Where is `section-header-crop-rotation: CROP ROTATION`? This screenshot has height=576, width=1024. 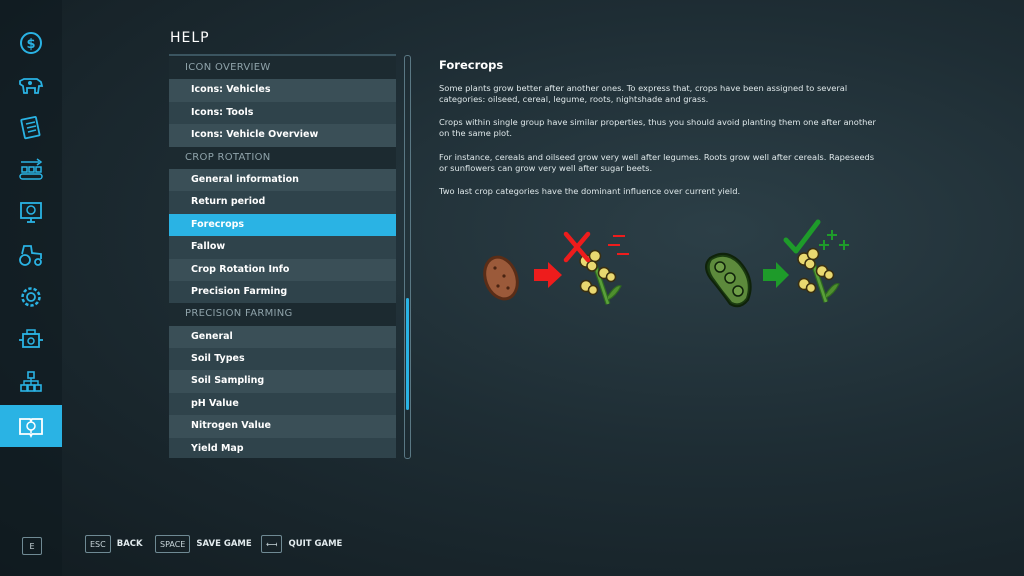
section-header-crop-rotation: CROP ROTATION is located at coordinates (282, 157).